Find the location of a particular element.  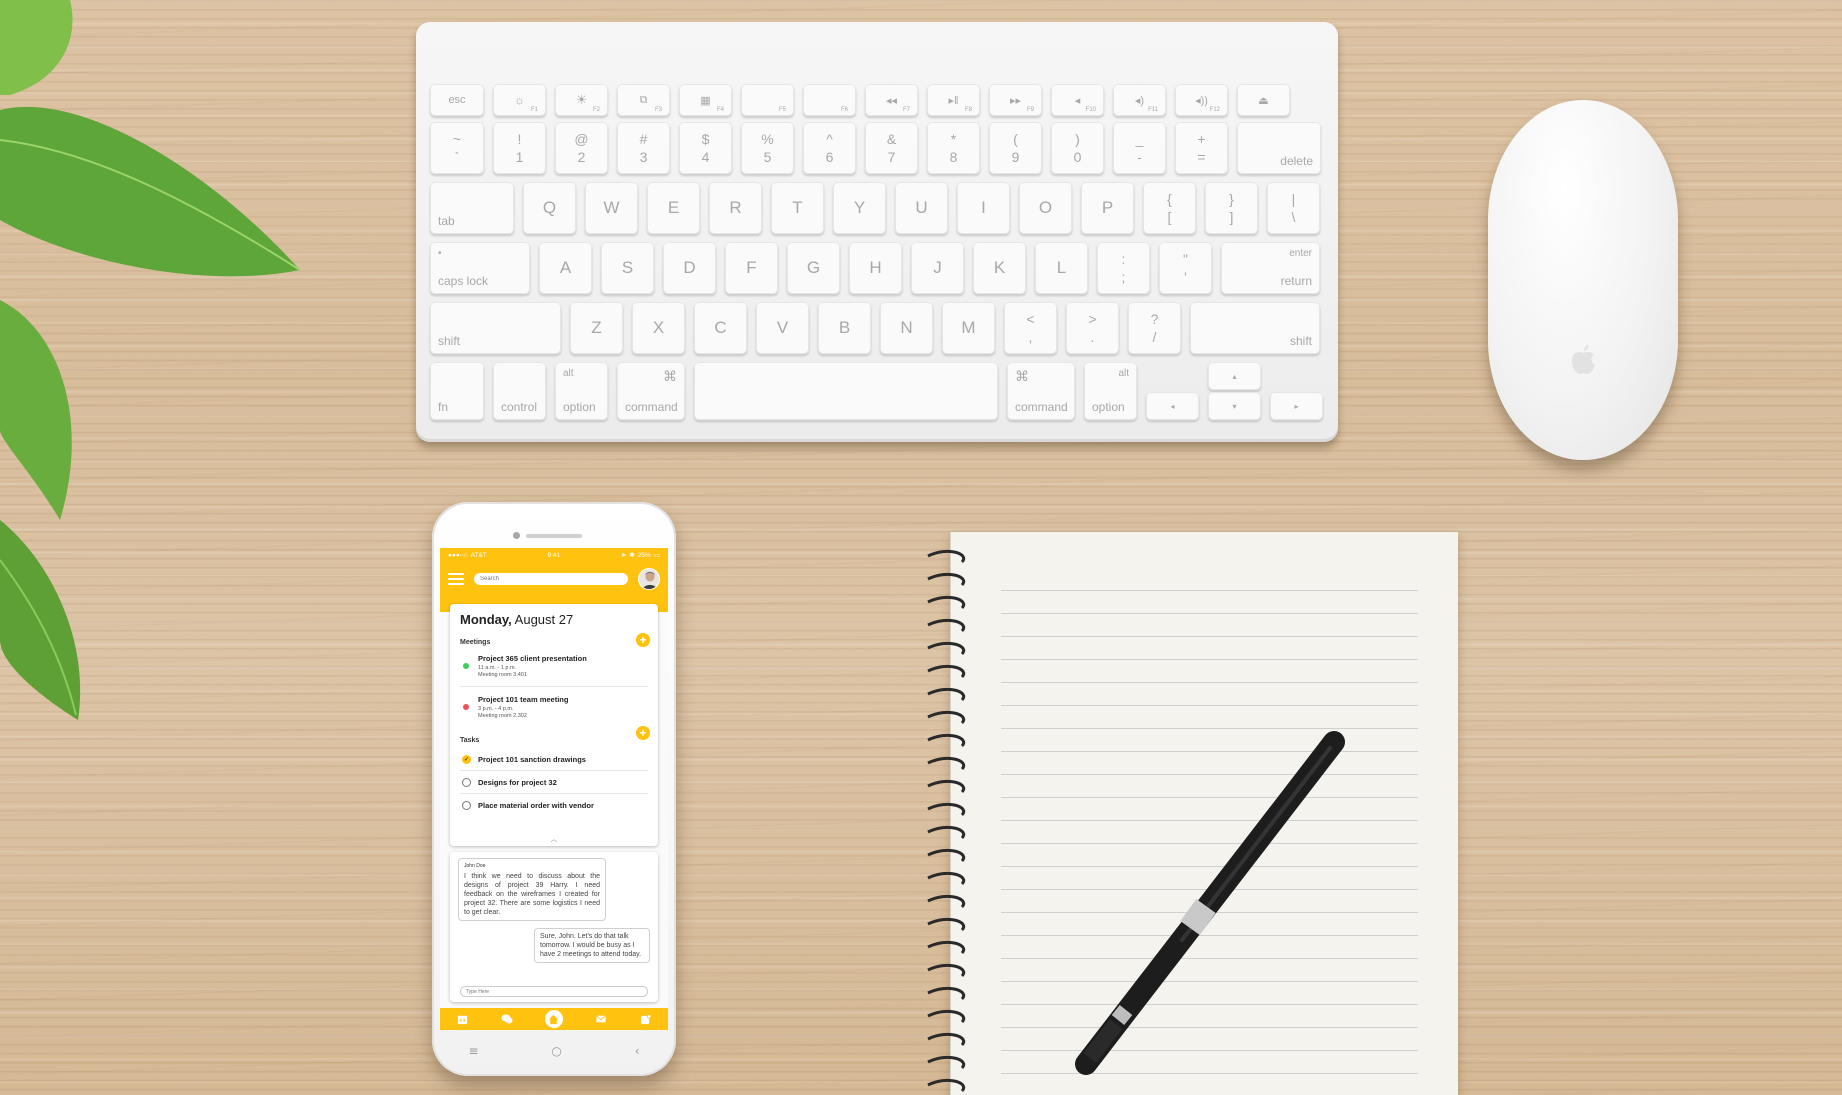

key-r: R is located at coordinates (735, 208).